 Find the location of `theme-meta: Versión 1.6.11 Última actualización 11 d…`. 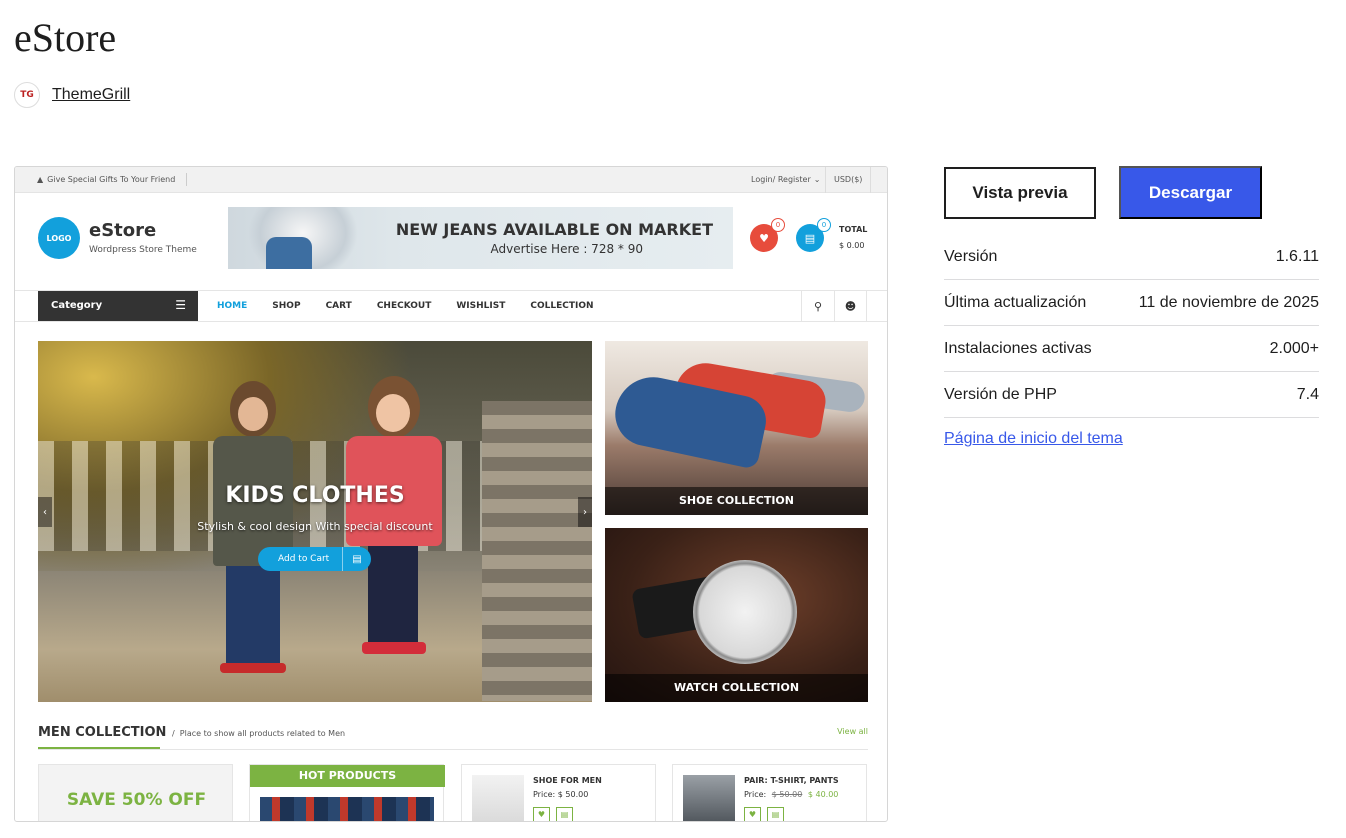

theme-meta: Versión 1.6.11 Última actualización 11 d… is located at coordinates (1131, 326).